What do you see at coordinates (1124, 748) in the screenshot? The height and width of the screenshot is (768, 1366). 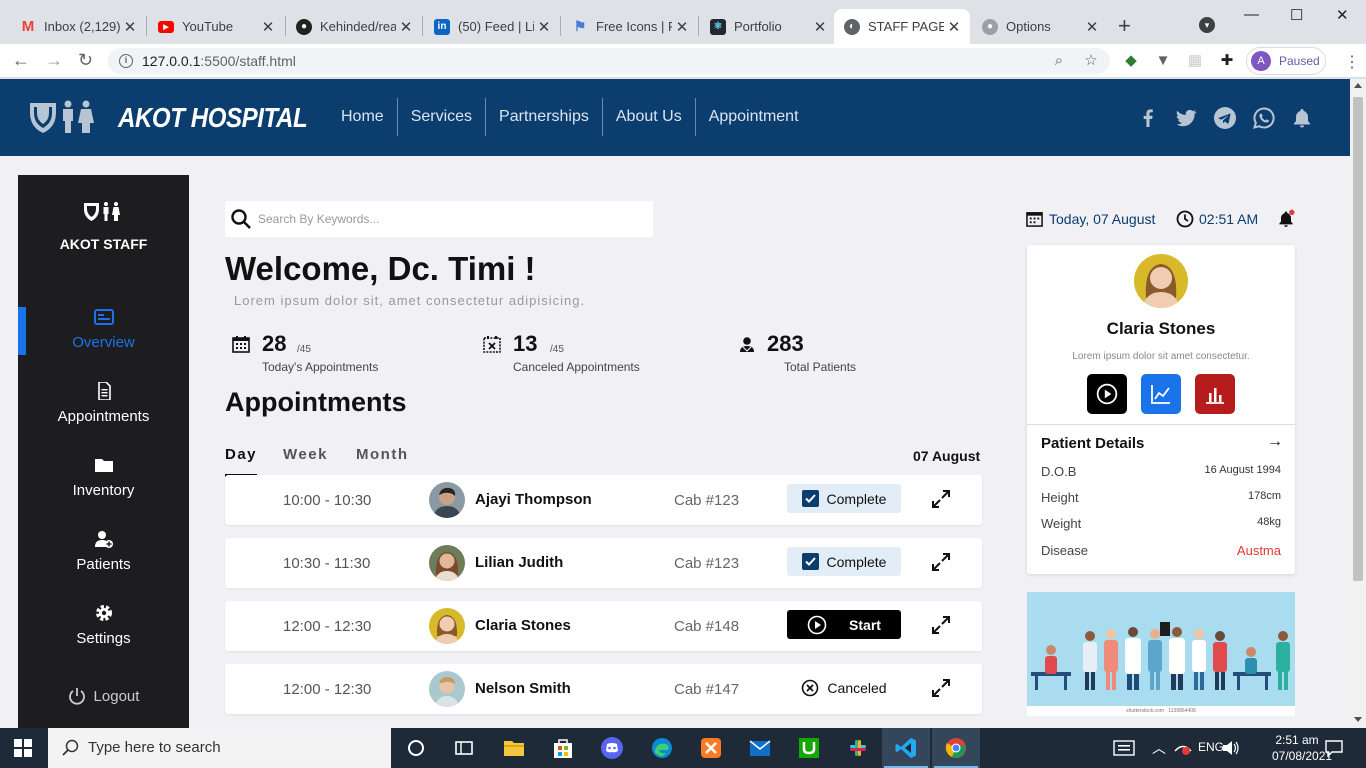 I see `keyboard-icon` at bounding box center [1124, 748].